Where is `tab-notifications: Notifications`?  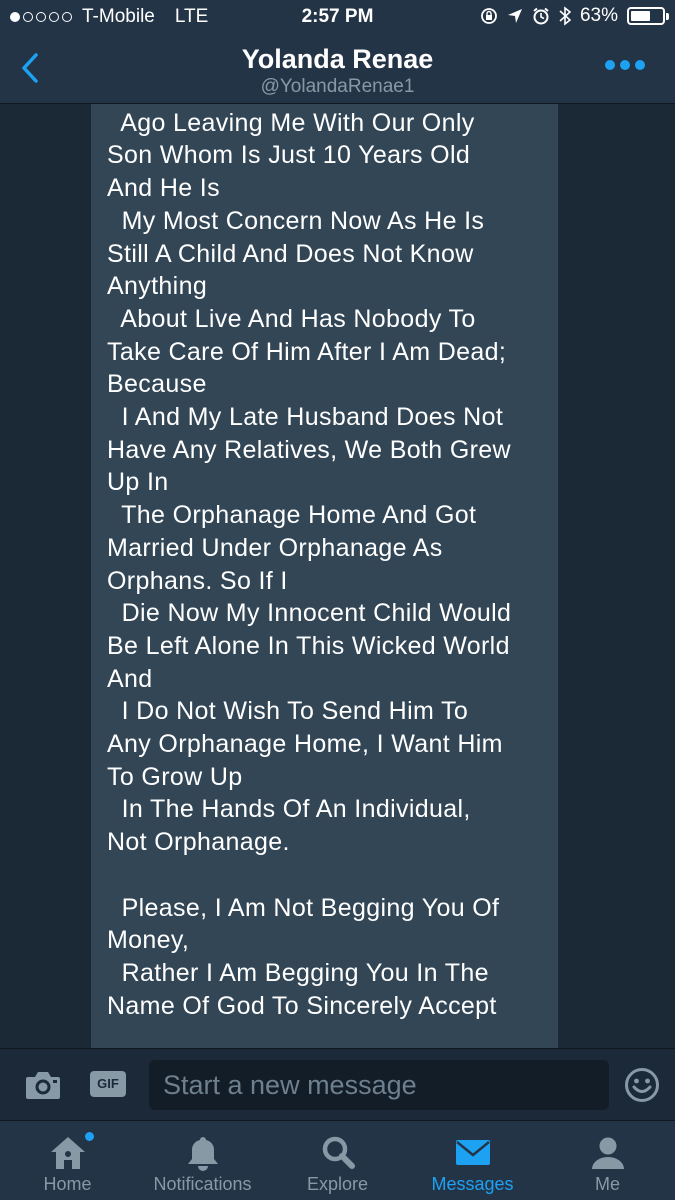 tab-notifications: Notifications is located at coordinates (202, 1160).